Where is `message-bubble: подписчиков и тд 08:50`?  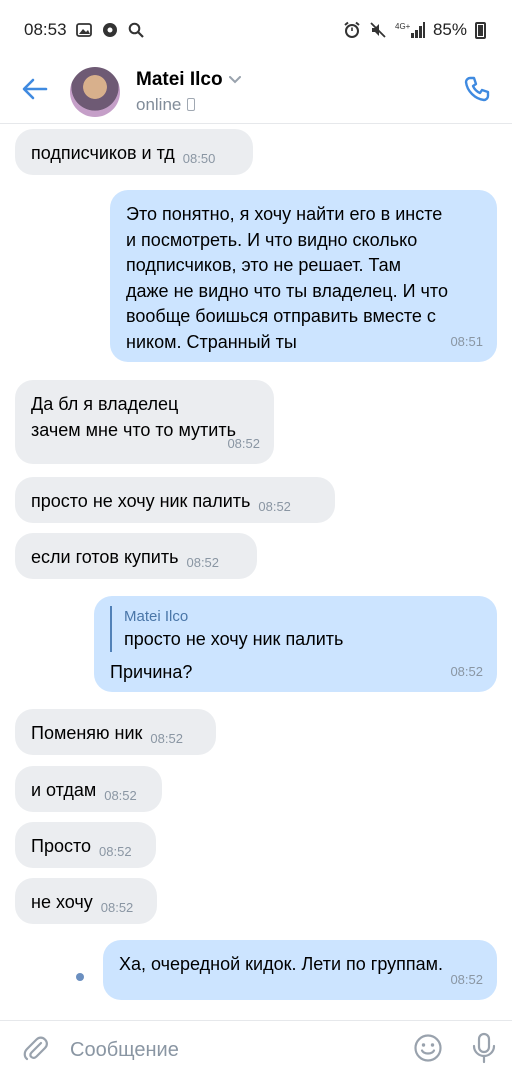
message-bubble: подписчиков и тд 08:50 is located at coordinates (134, 152).